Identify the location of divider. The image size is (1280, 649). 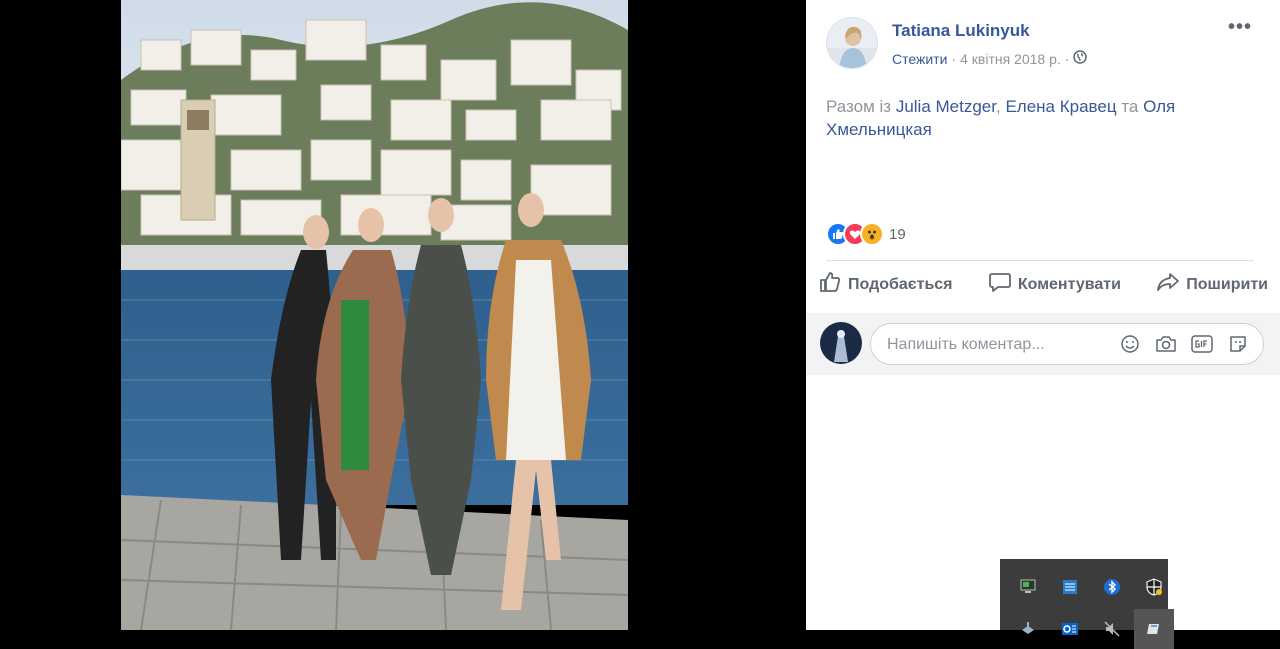
(1040, 260).